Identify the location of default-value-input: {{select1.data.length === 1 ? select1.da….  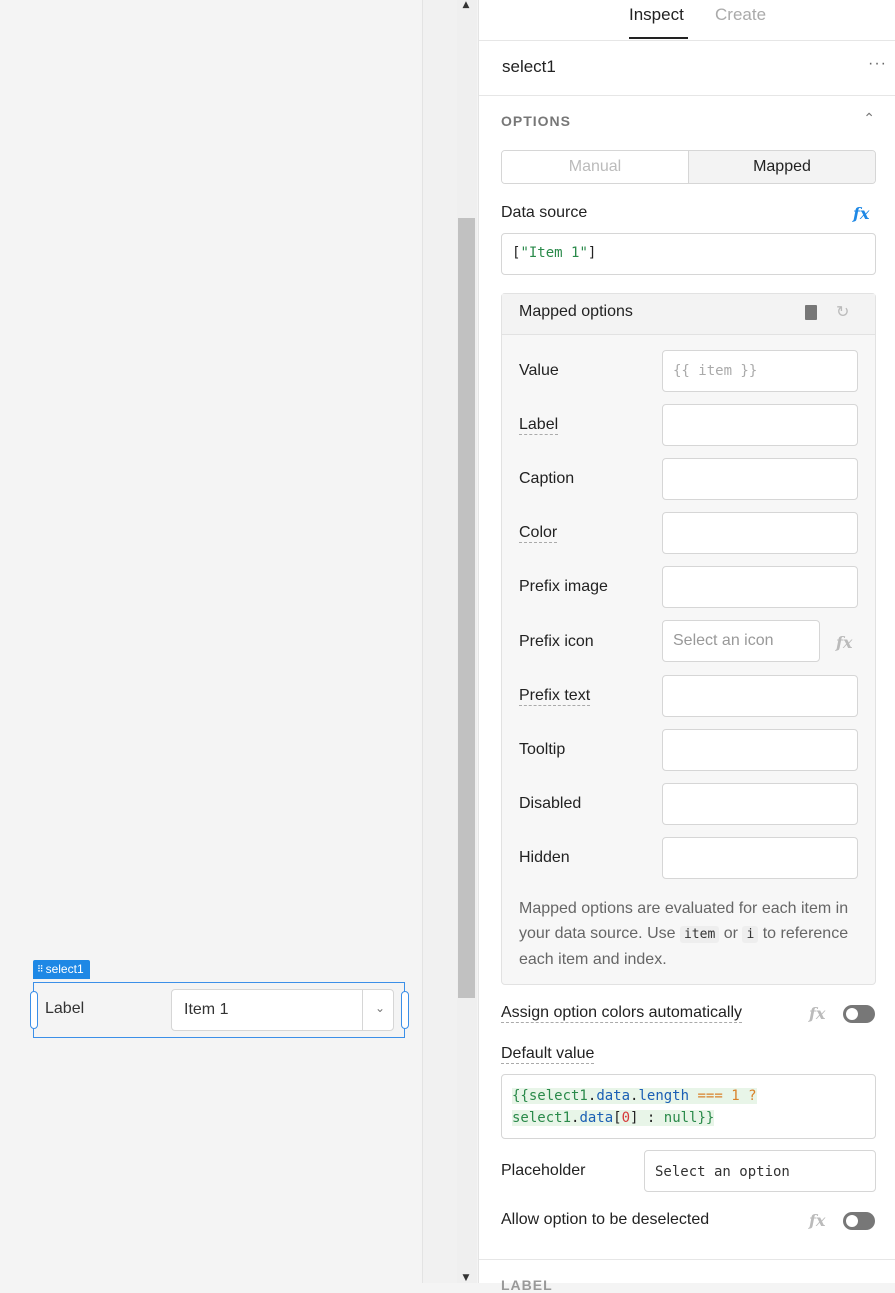
(688, 1106).